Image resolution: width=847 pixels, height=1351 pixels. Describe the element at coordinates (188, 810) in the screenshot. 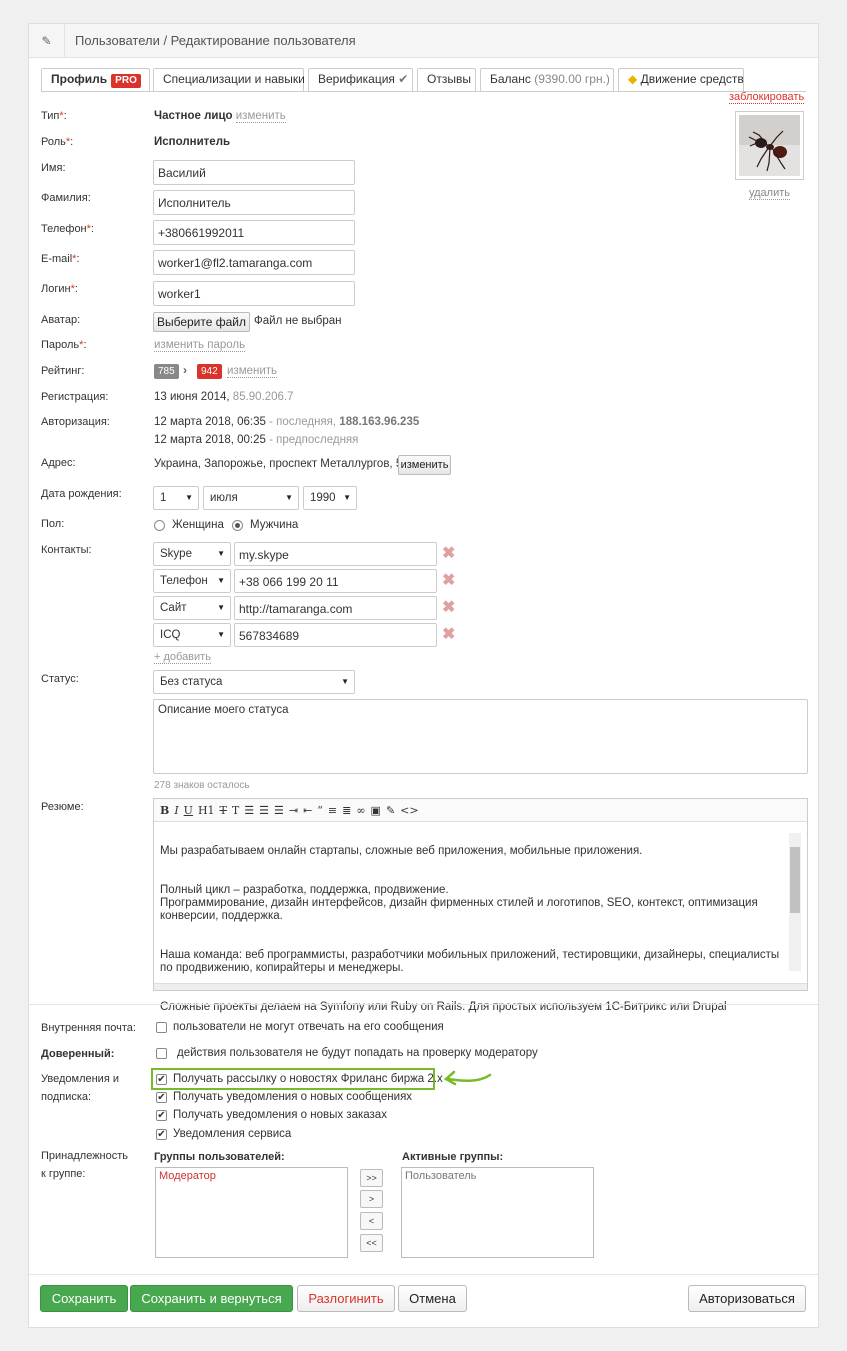

I see `underline-icon: U` at that location.